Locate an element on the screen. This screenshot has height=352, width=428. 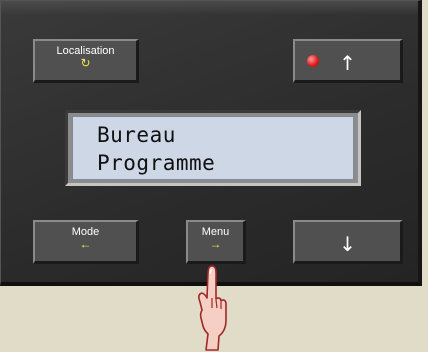
lcd-display-frame: Bureau Programme is located at coordinates (213, 148).